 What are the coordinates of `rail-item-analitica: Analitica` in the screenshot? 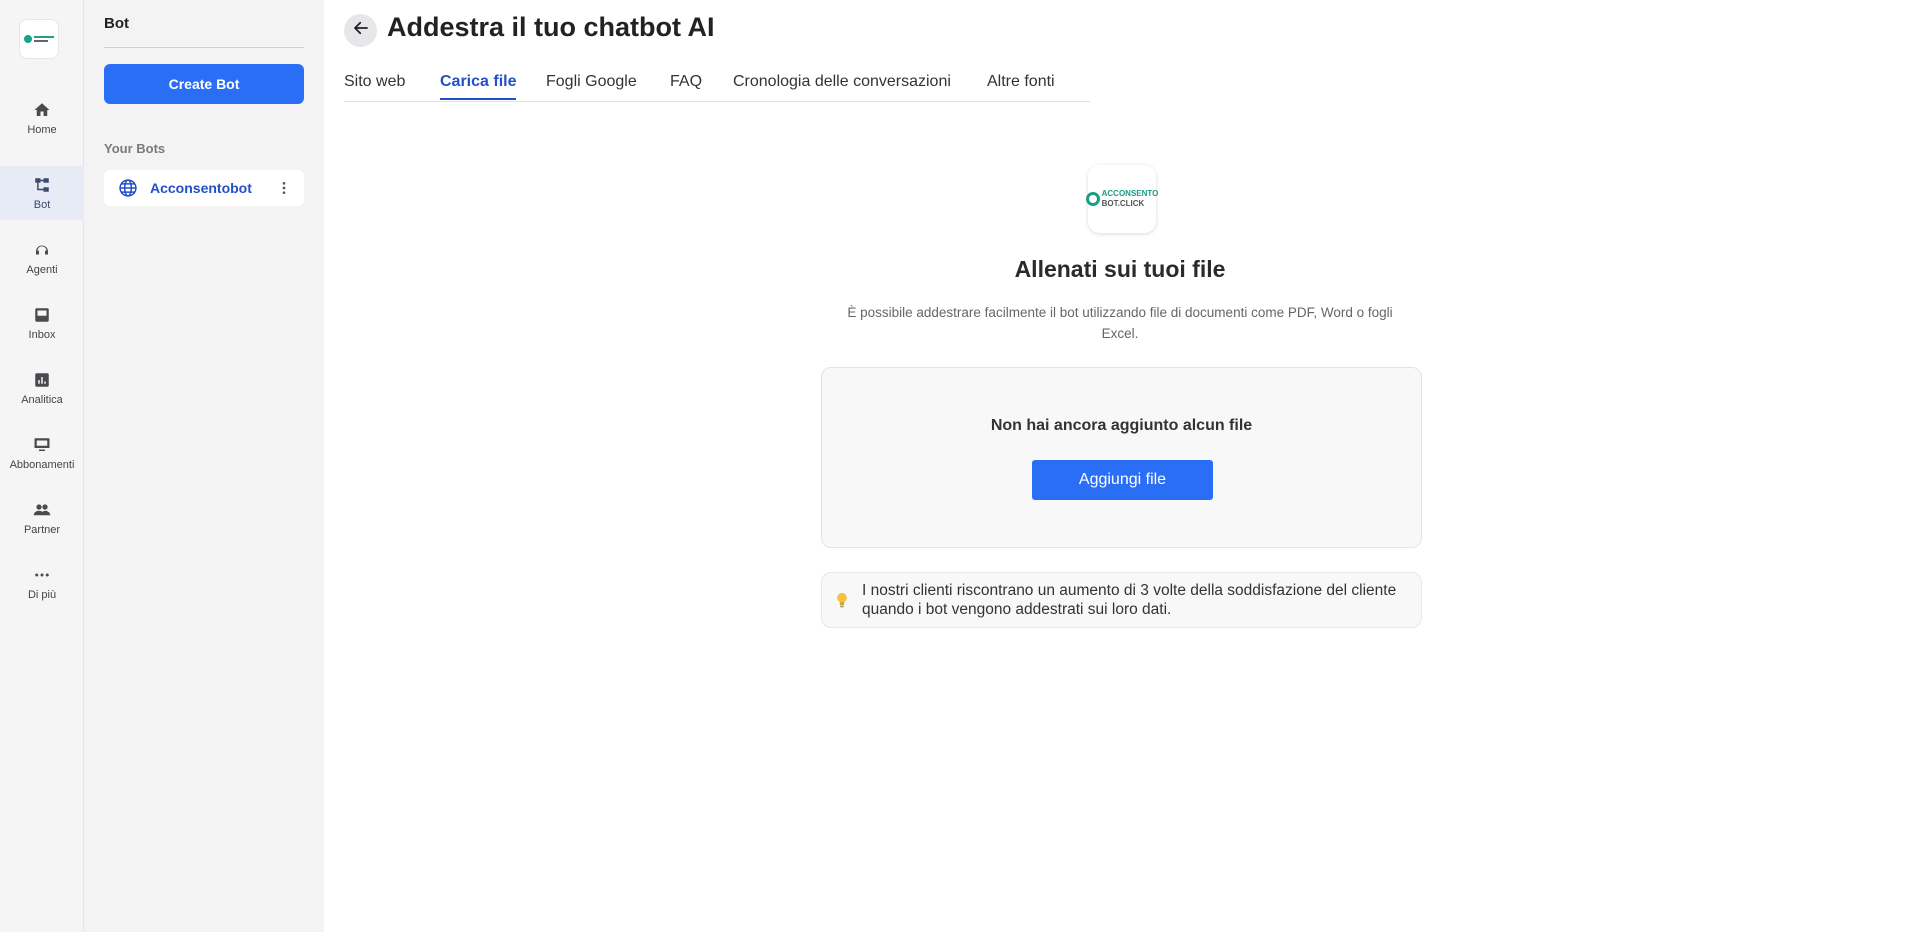 It's located at (42, 388).